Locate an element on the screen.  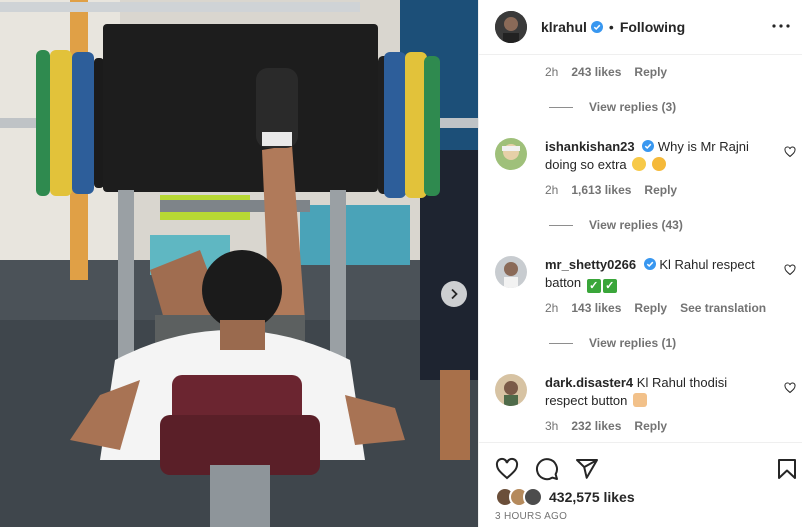
pointing-hand-emoji is located at coordinates (640, 400).